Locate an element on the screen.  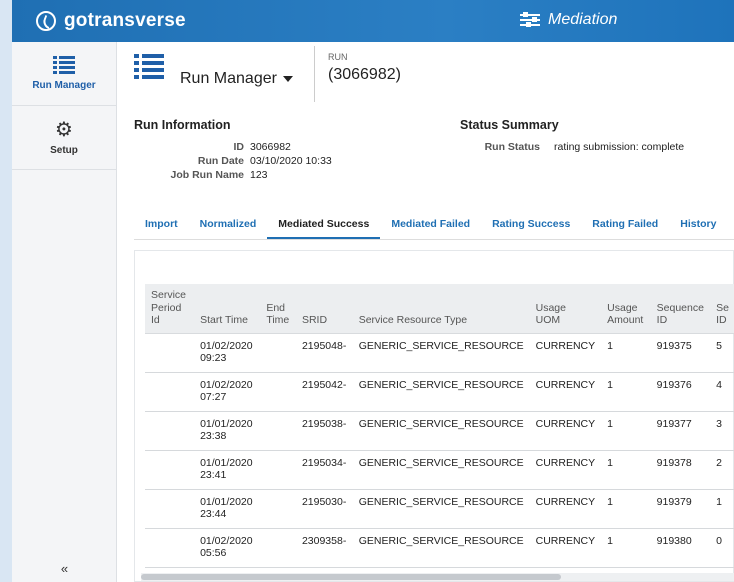
run-info-run-date: Run Date 03/10/2020 10:33 is located at coordinates (233, 161).